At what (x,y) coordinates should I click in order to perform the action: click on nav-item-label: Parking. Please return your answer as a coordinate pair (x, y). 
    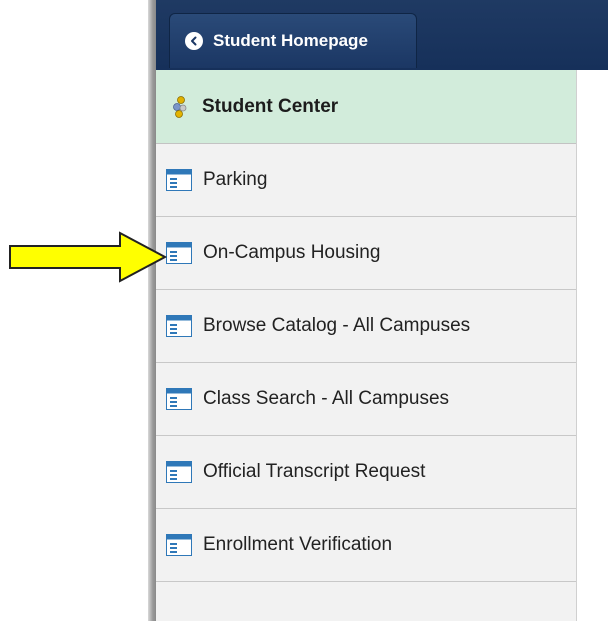
    Looking at the image, I should click on (235, 179).